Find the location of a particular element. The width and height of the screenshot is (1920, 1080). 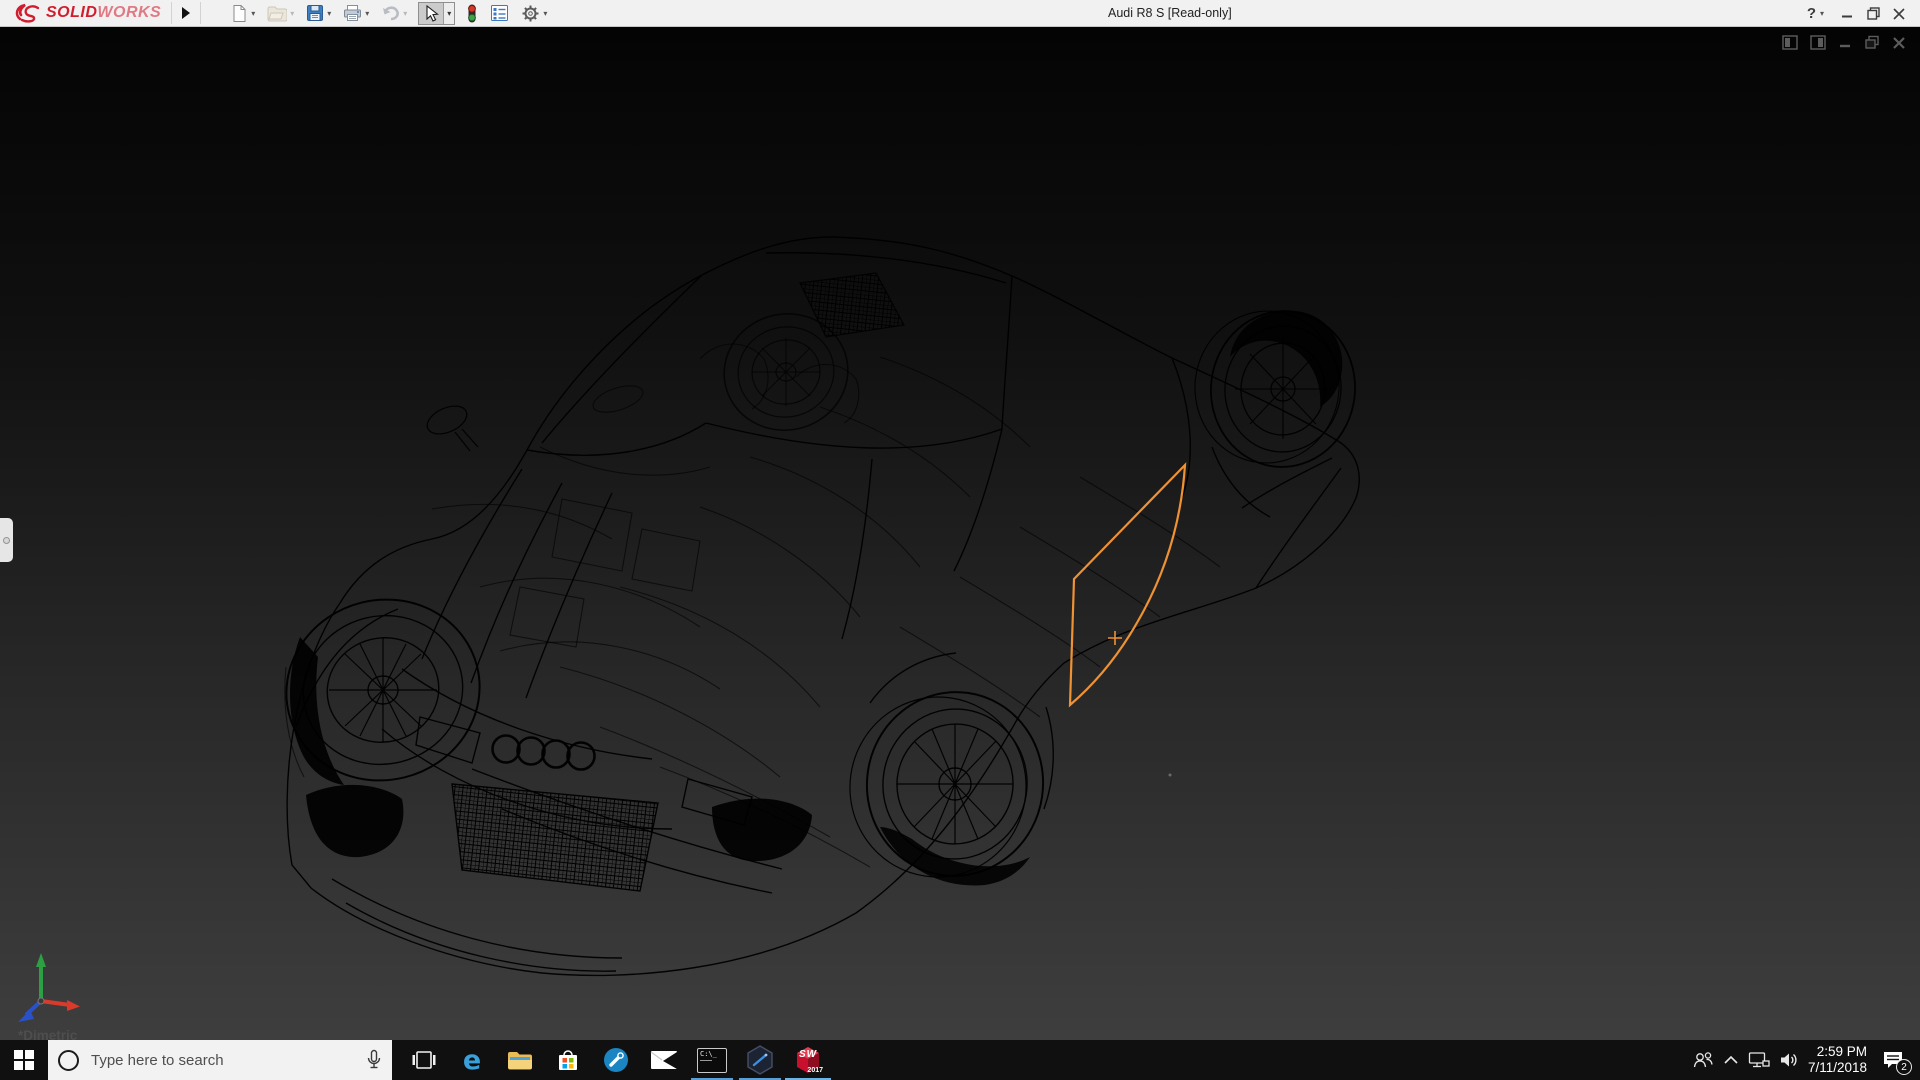

mail-icon is located at coordinates (663, 1060).